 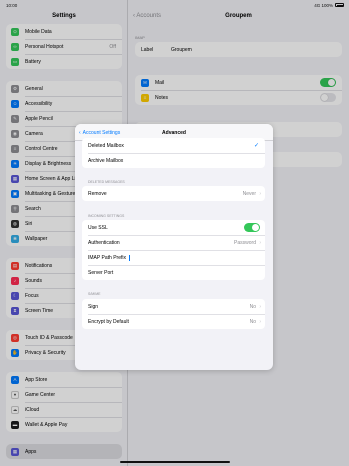 I want to click on use-ssl-label: Use SSL, so click(x=98, y=227).